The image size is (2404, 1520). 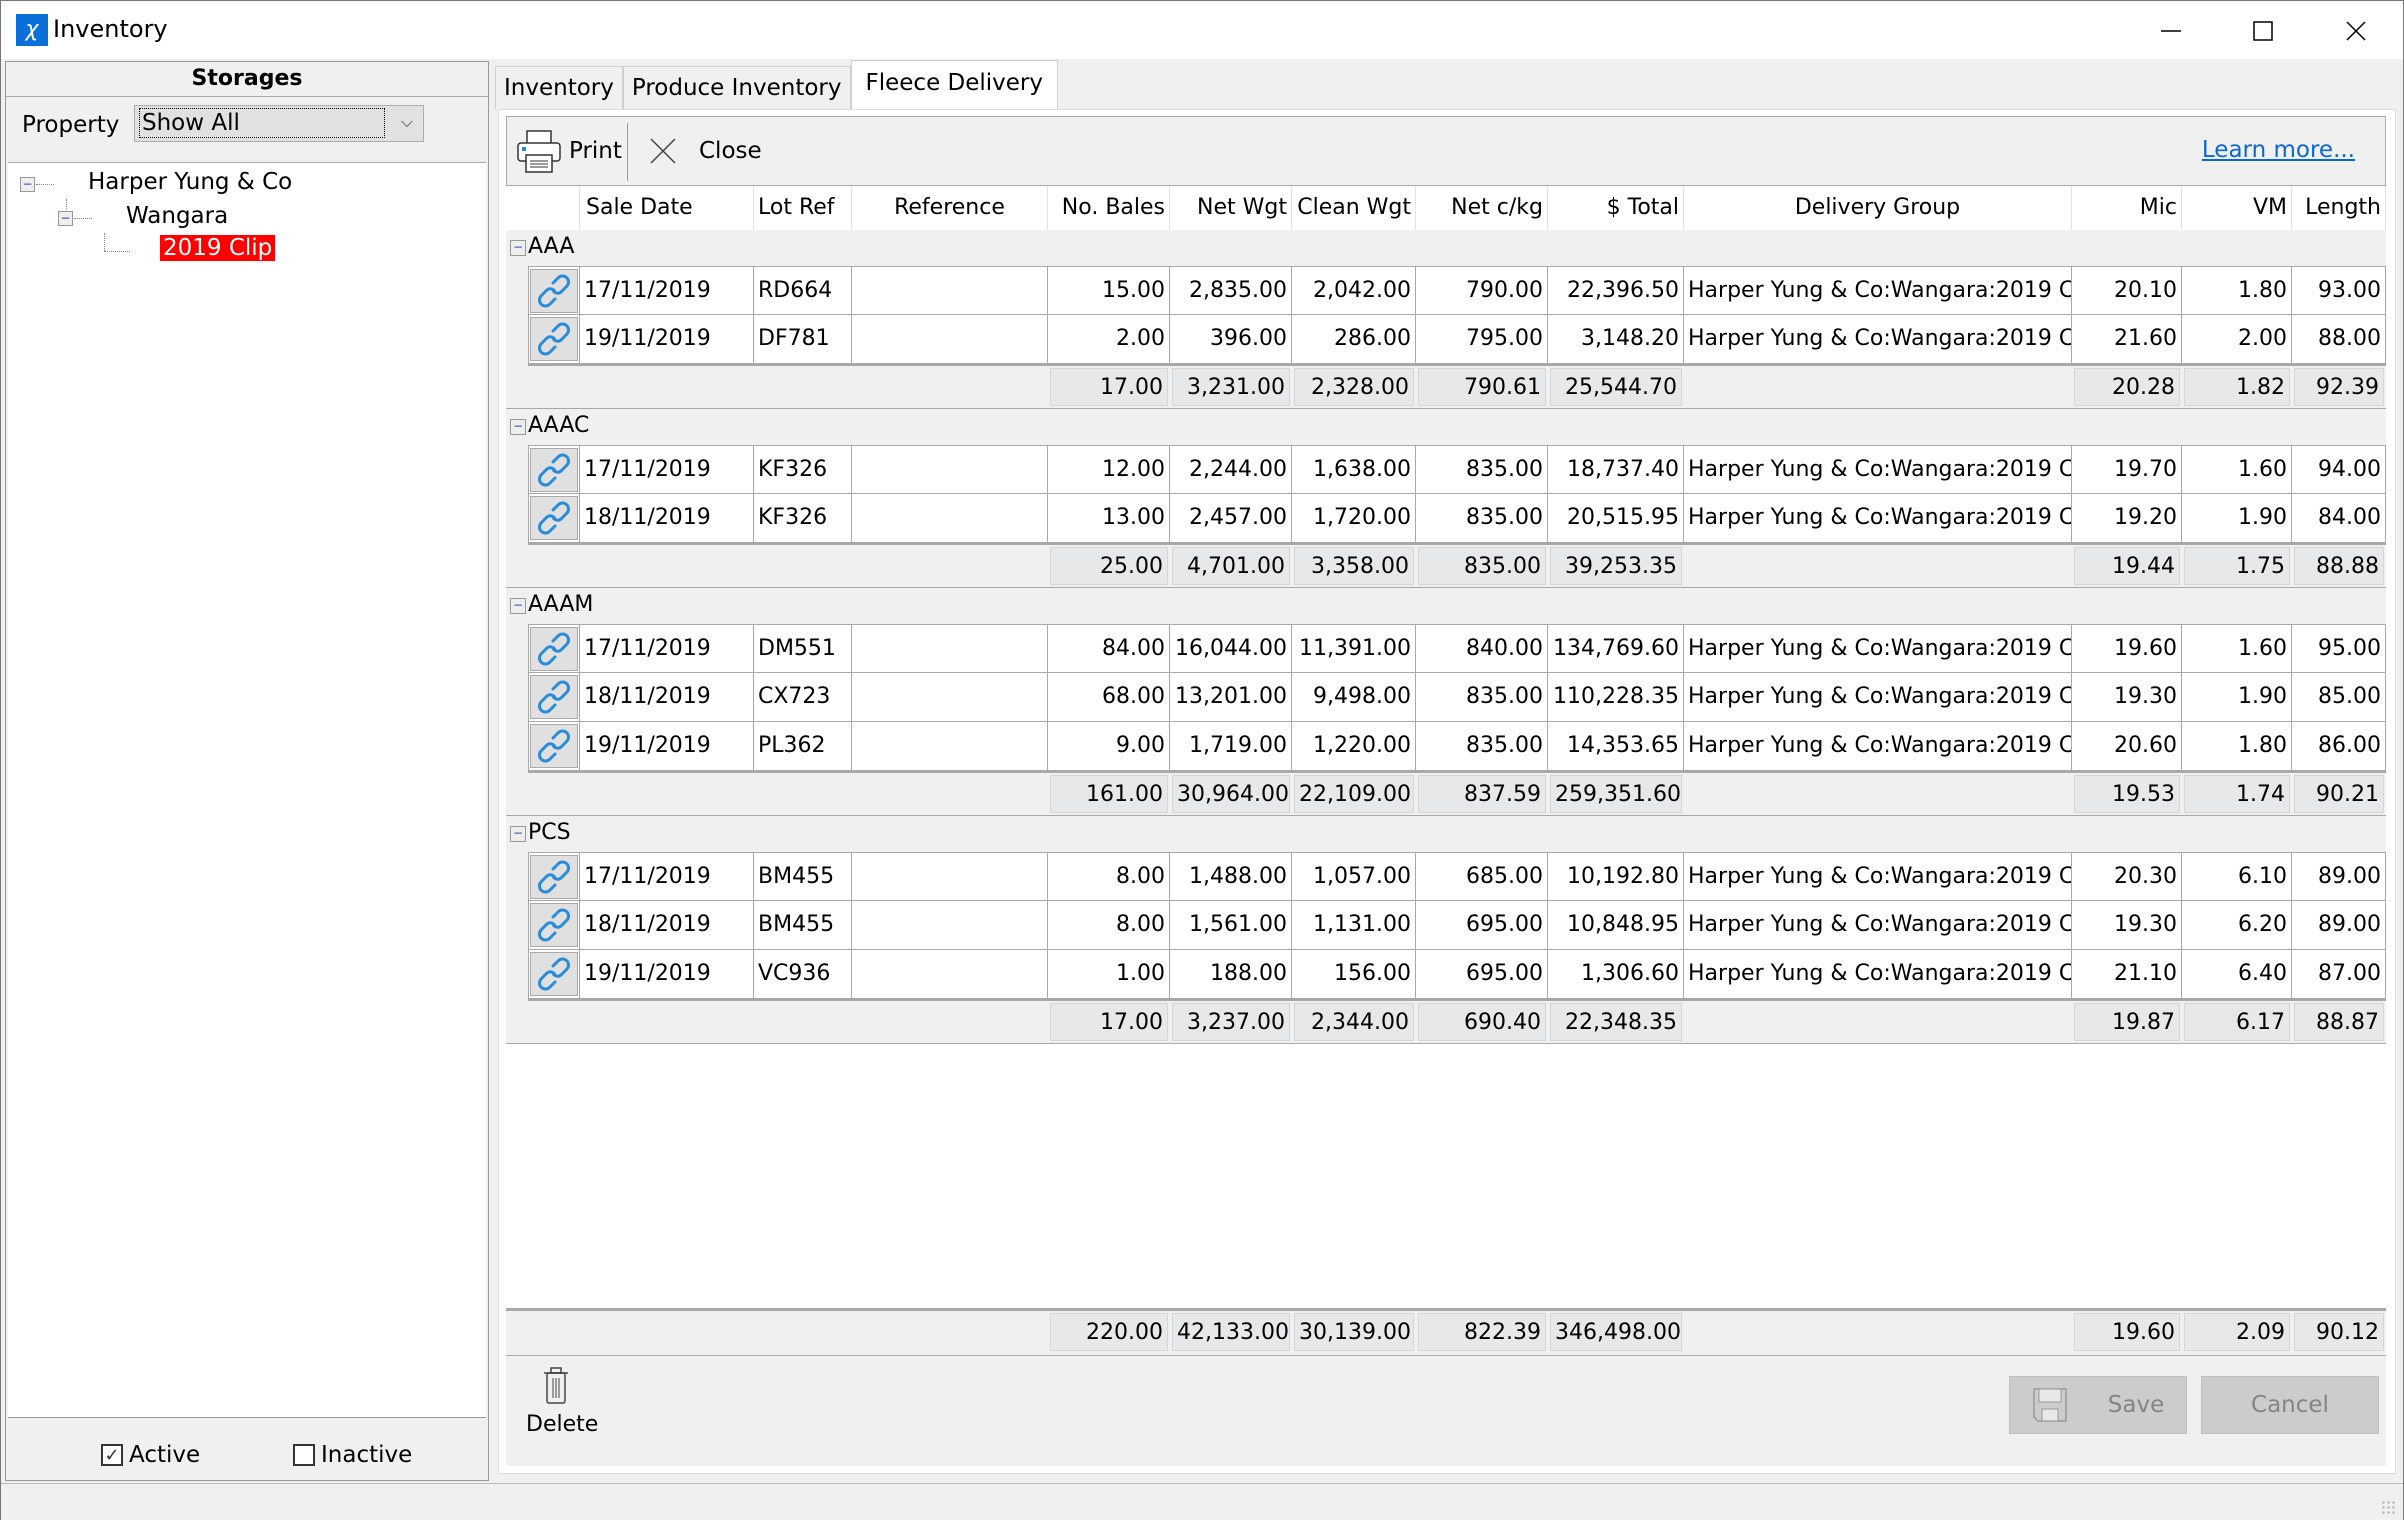 I want to click on tree-node-harper-yung: Harper Yung & Co, so click(x=190, y=182).